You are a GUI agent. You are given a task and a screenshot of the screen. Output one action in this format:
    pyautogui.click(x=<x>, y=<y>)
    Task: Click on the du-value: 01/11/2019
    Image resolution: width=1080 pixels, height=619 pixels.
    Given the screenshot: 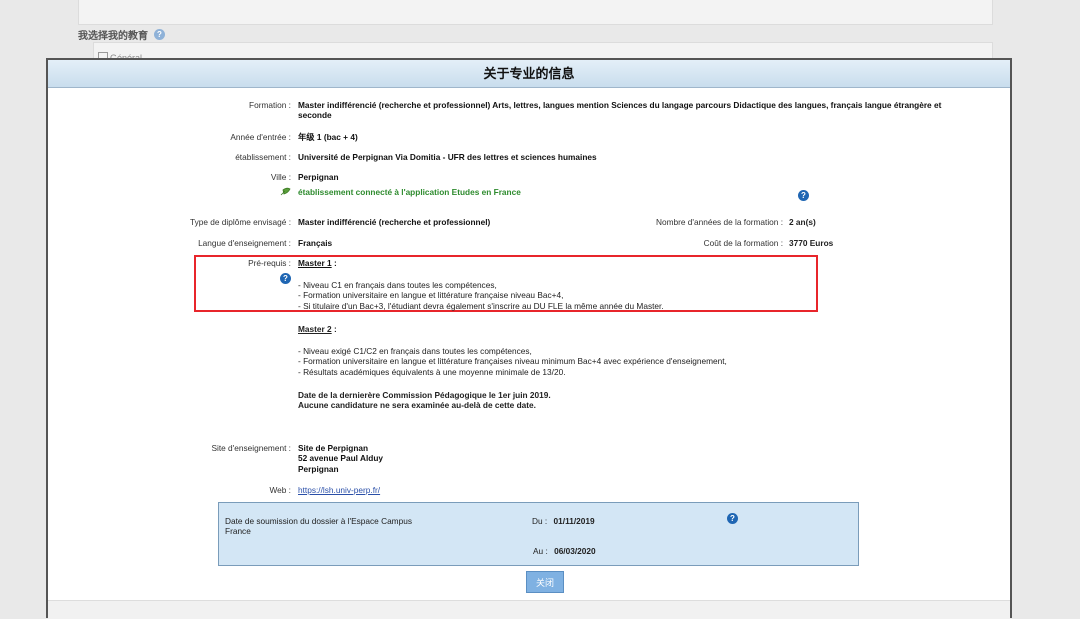 What is the action you would take?
    pyautogui.click(x=574, y=521)
    